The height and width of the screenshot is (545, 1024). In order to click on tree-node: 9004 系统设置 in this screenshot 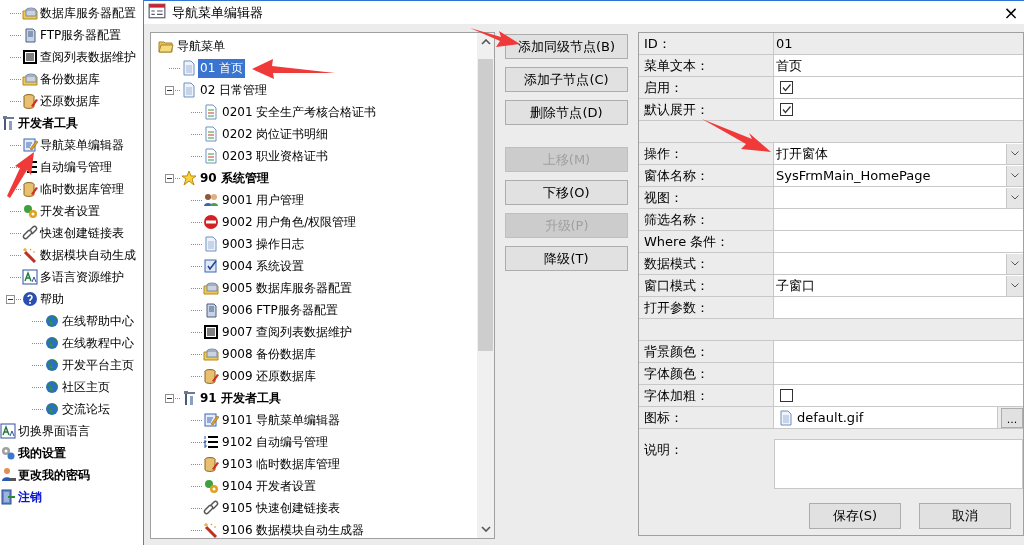, I will do `click(263, 266)`.